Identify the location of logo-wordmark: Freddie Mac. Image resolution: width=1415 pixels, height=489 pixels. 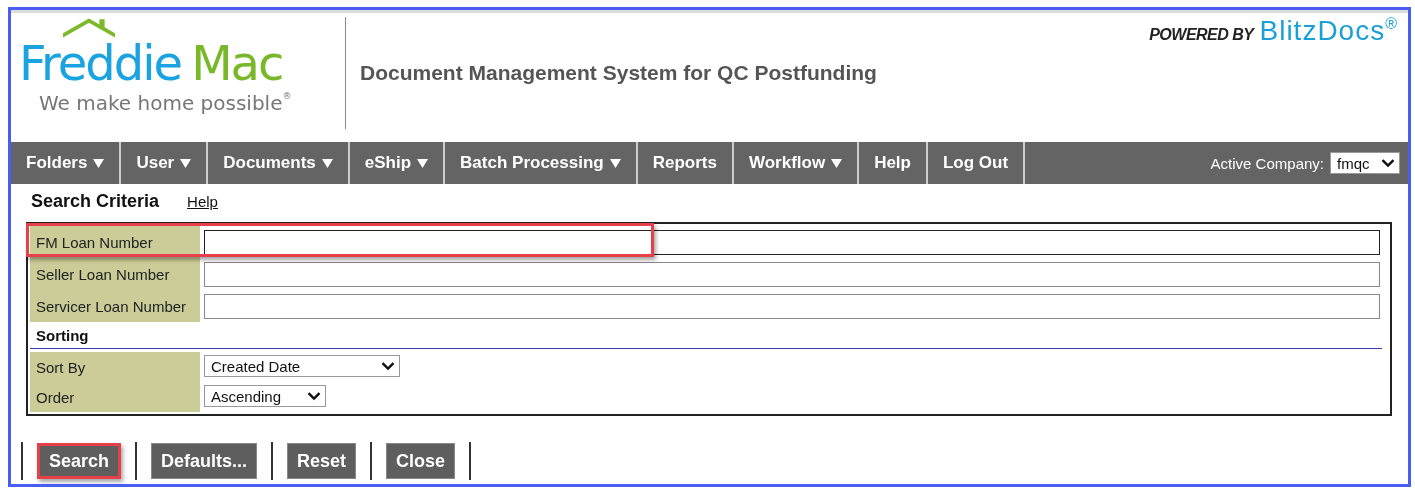
(151, 63).